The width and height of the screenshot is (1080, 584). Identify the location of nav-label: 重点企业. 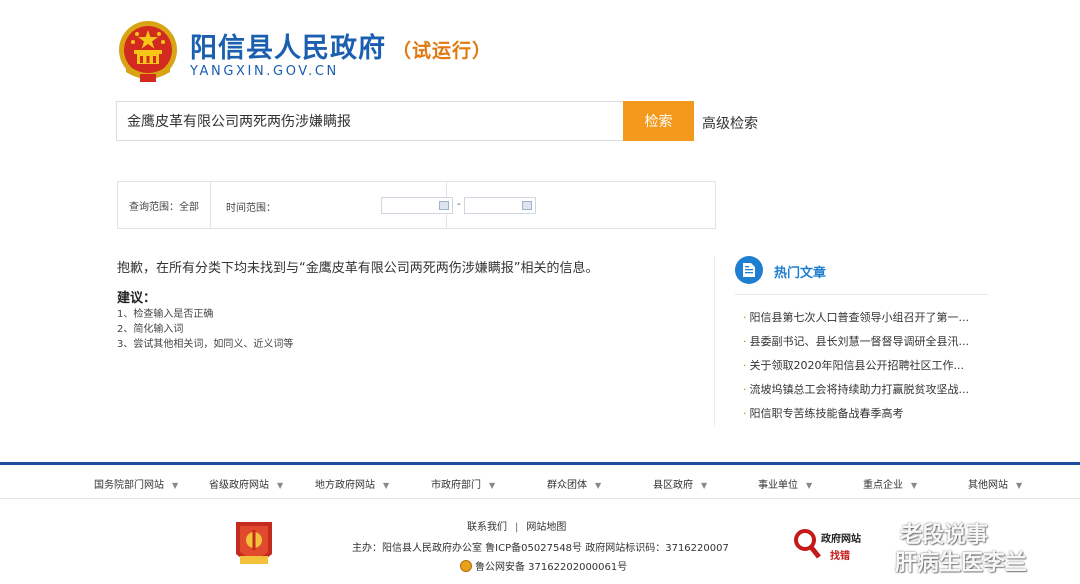
(883, 485).